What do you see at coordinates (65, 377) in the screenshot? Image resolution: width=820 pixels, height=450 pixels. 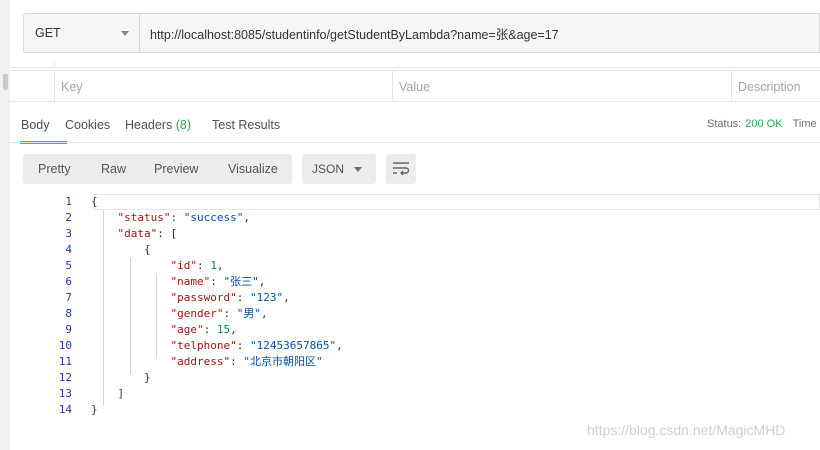 I see `line-number: 12` at bounding box center [65, 377].